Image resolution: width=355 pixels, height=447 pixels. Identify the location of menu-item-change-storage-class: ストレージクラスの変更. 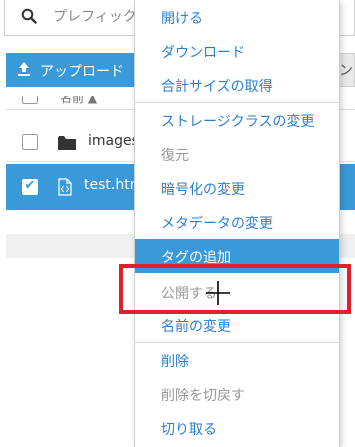
(237, 120).